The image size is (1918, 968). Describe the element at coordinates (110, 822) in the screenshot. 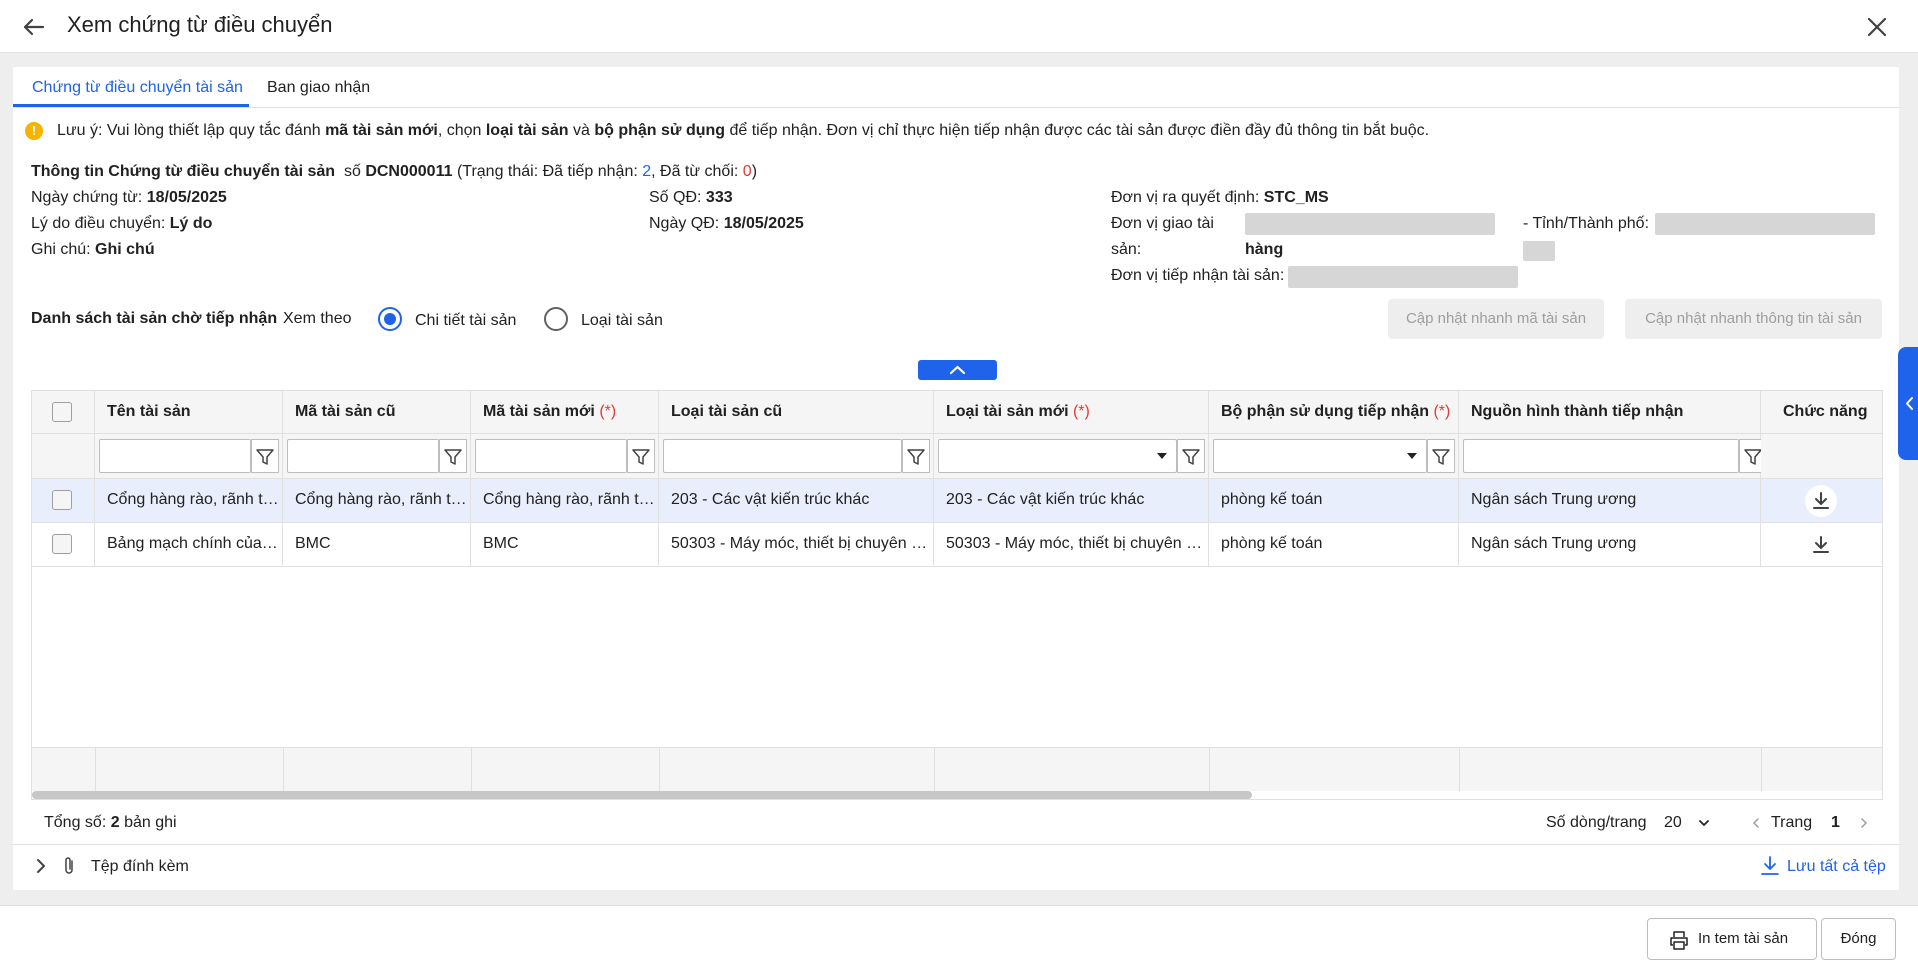

I see `total-records: Tổng số: 2 bản ghi` at that location.